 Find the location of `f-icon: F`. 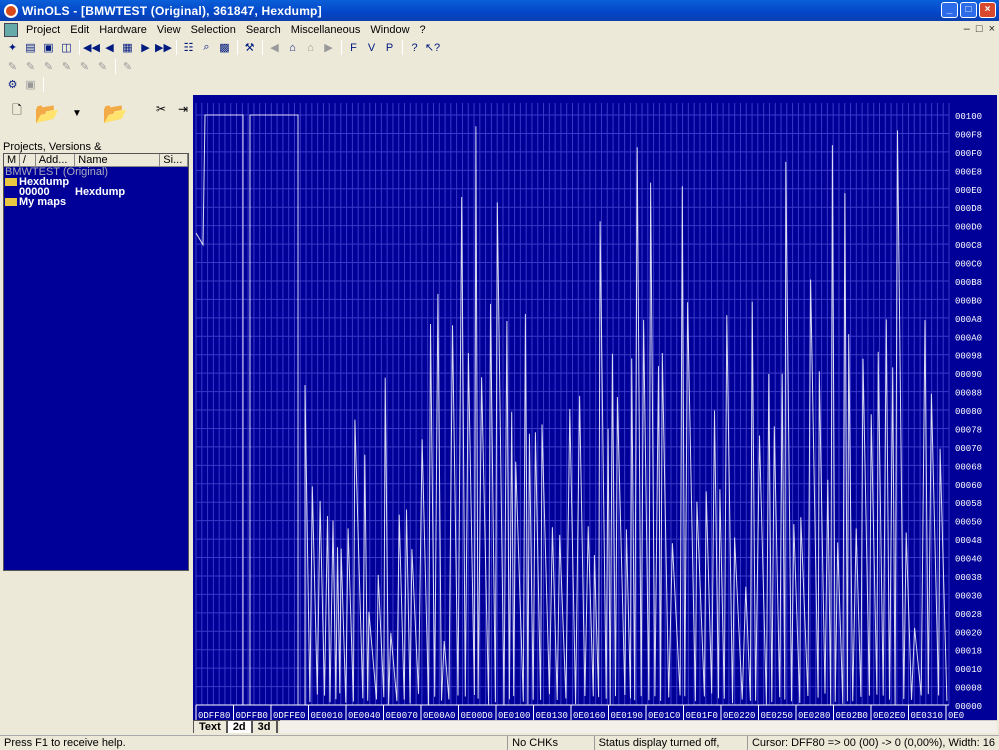

f-icon: F is located at coordinates (353, 47).